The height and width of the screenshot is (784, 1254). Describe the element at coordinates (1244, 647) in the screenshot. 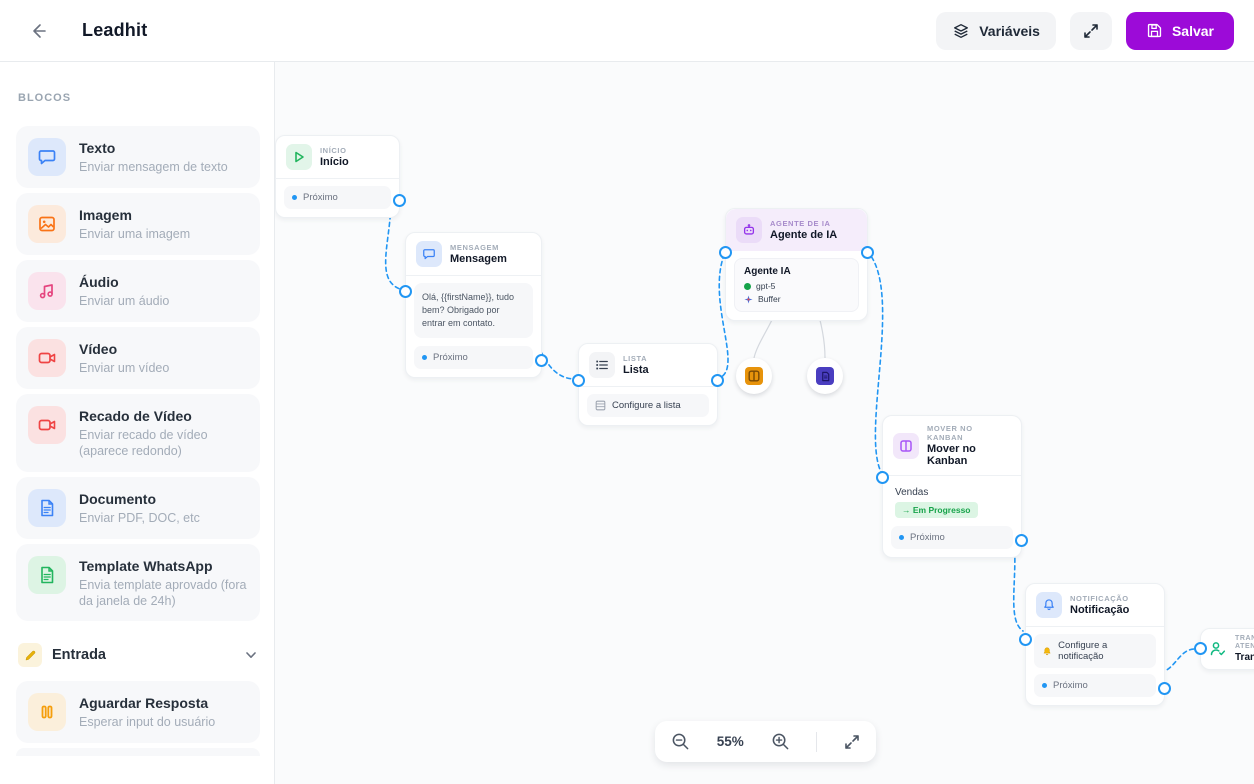

I see `node-eyebrow-line2: ATEND` at that location.